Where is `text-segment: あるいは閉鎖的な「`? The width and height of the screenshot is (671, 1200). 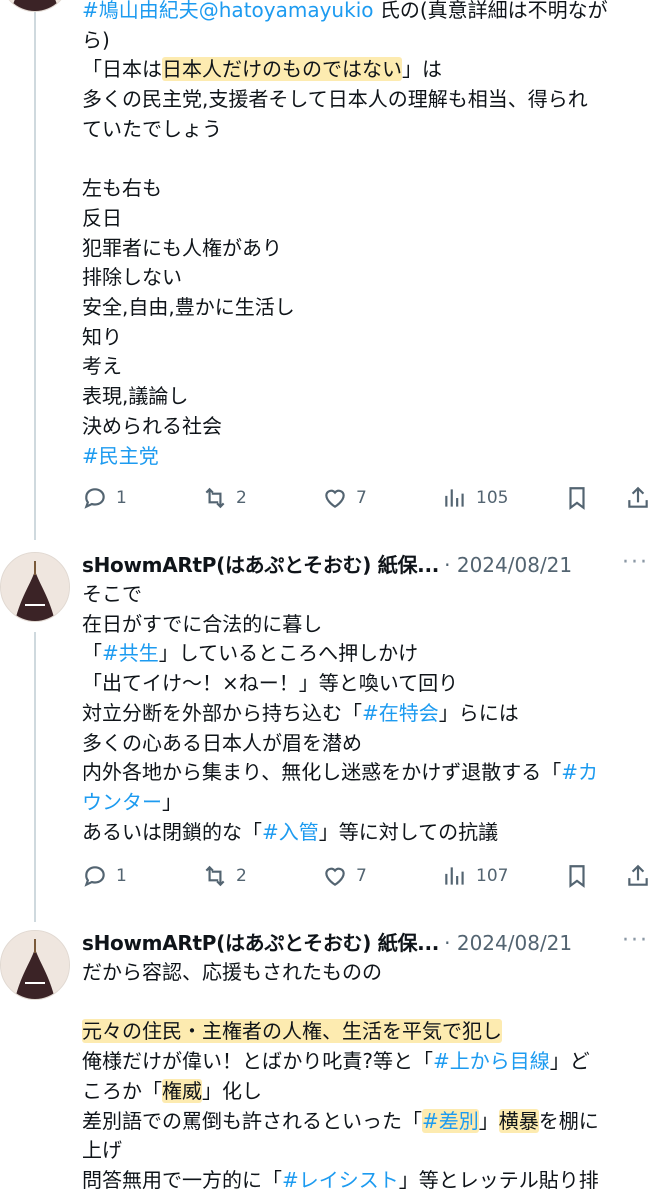
text-segment: あるいは閉鎖的な「 is located at coordinates (172, 831).